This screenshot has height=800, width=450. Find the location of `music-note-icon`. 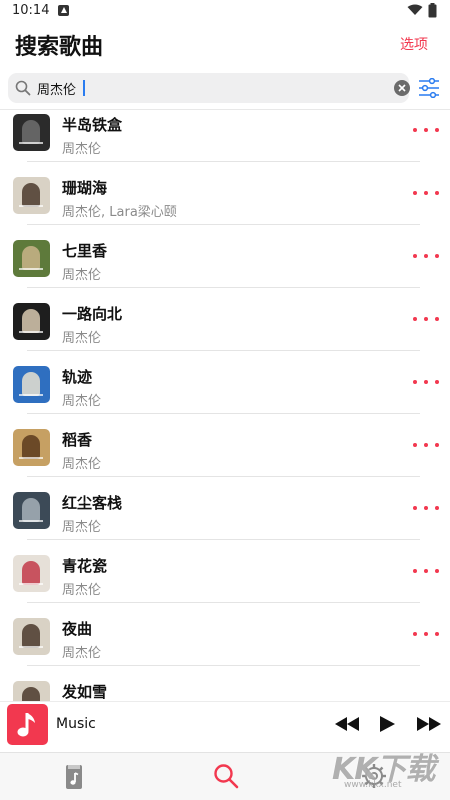

music-note-icon is located at coordinates (26, 725).